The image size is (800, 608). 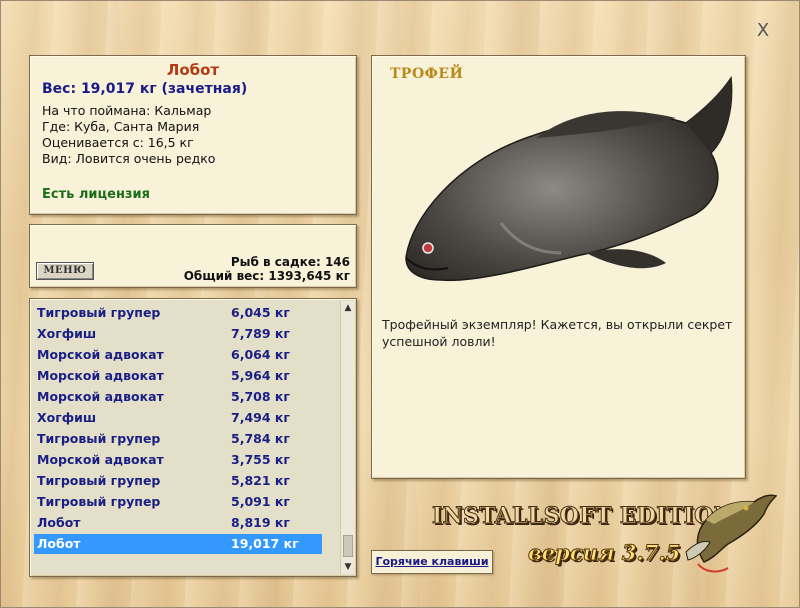 What do you see at coordinates (348, 546) in the screenshot?
I see `scroll-thumb` at bounding box center [348, 546].